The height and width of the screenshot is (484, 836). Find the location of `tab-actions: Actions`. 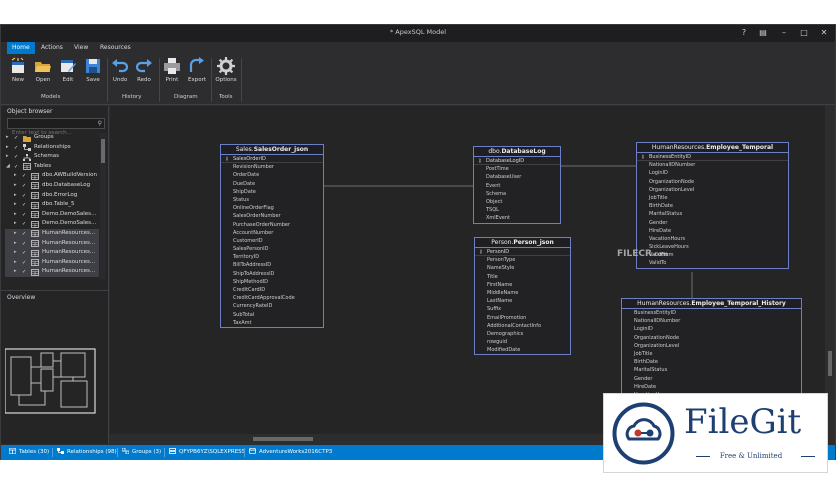

tab-actions: Actions is located at coordinates (52, 48).